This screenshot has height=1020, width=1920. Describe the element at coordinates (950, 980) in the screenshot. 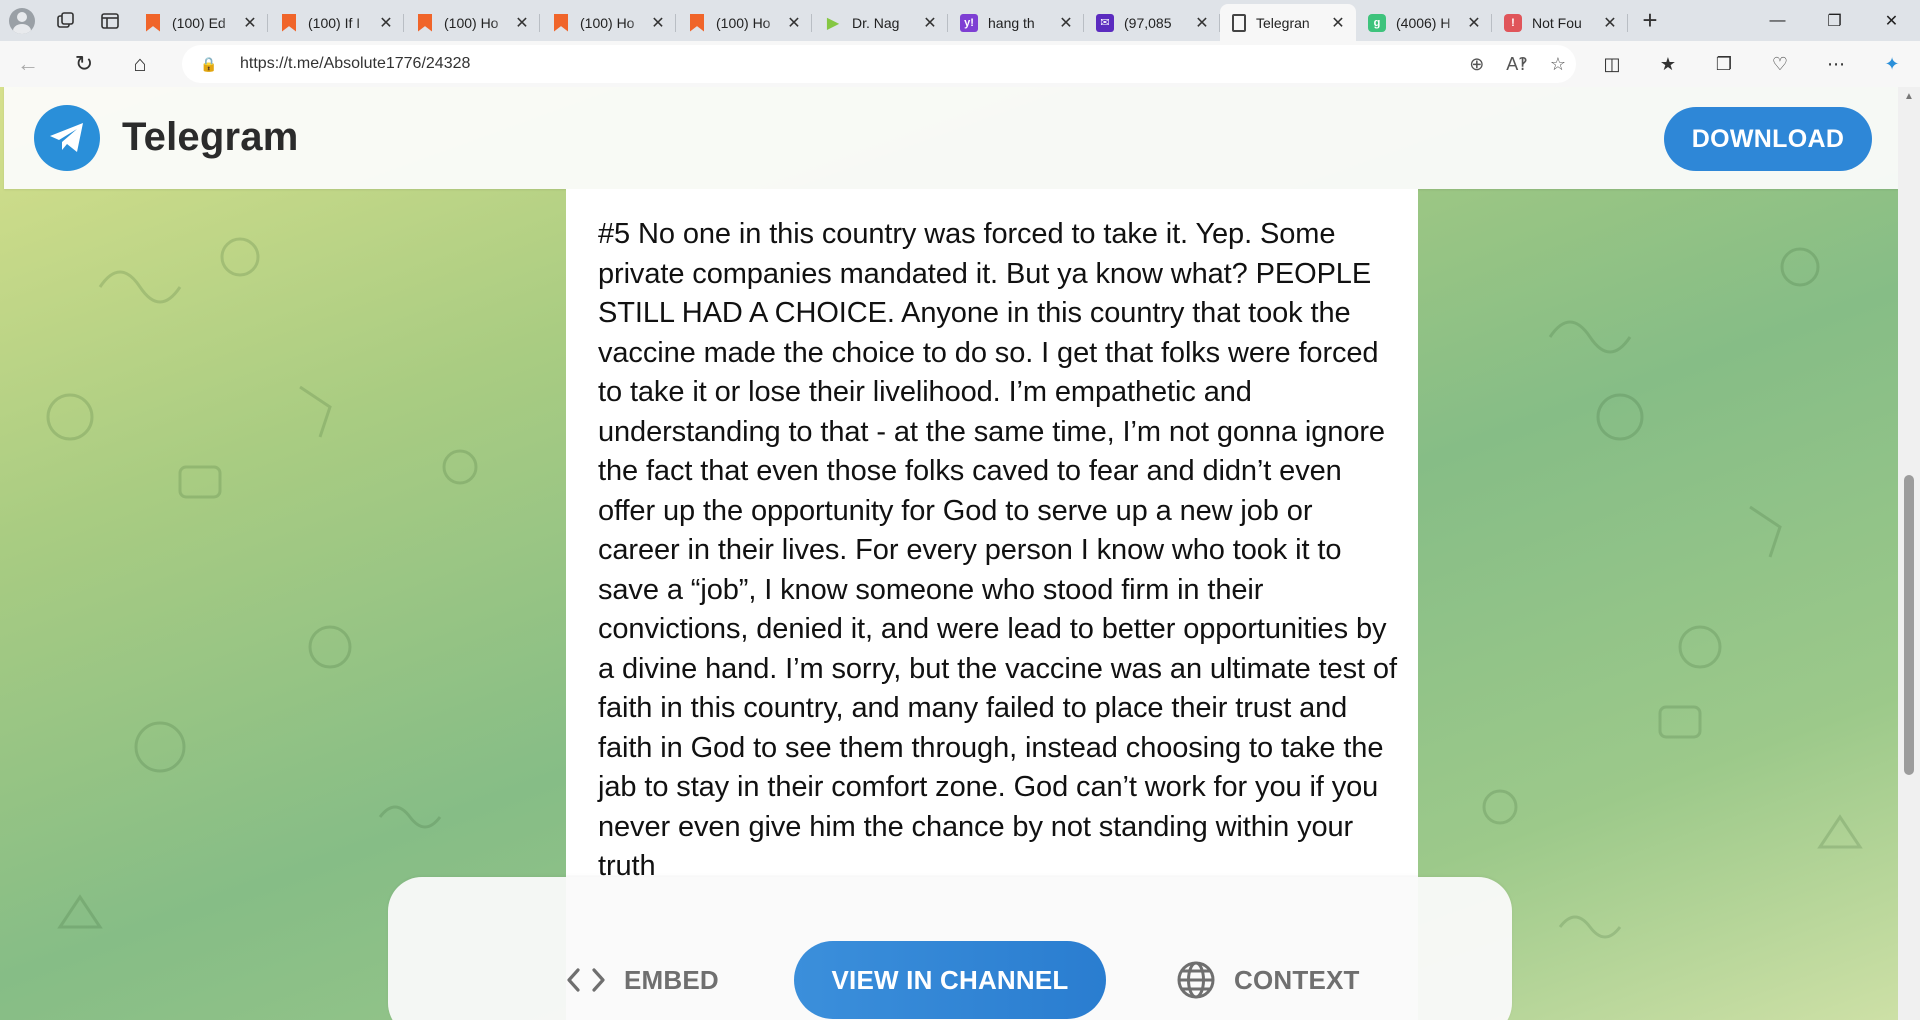

I see `view-in-channel-button: VIEW IN CHANNEL` at that location.